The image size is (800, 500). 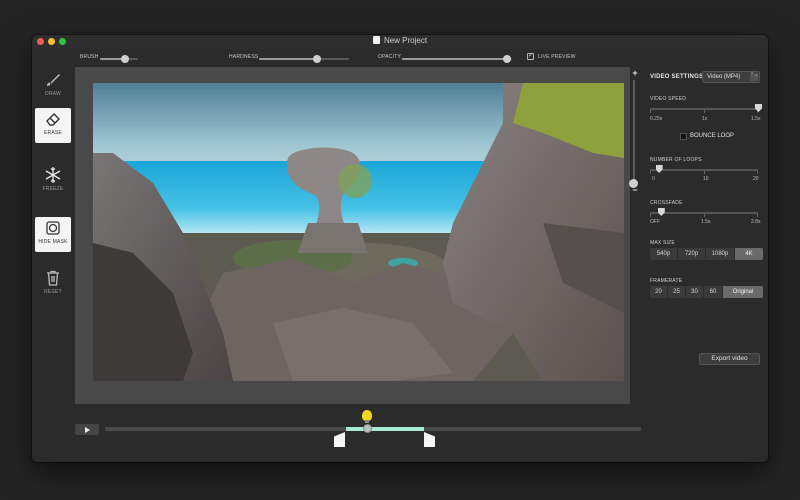 What do you see at coordinates (754, 77) in the screenshot?
I see `chevron-updown-icon: ⌃⌄` at bounding box center [754, 77].